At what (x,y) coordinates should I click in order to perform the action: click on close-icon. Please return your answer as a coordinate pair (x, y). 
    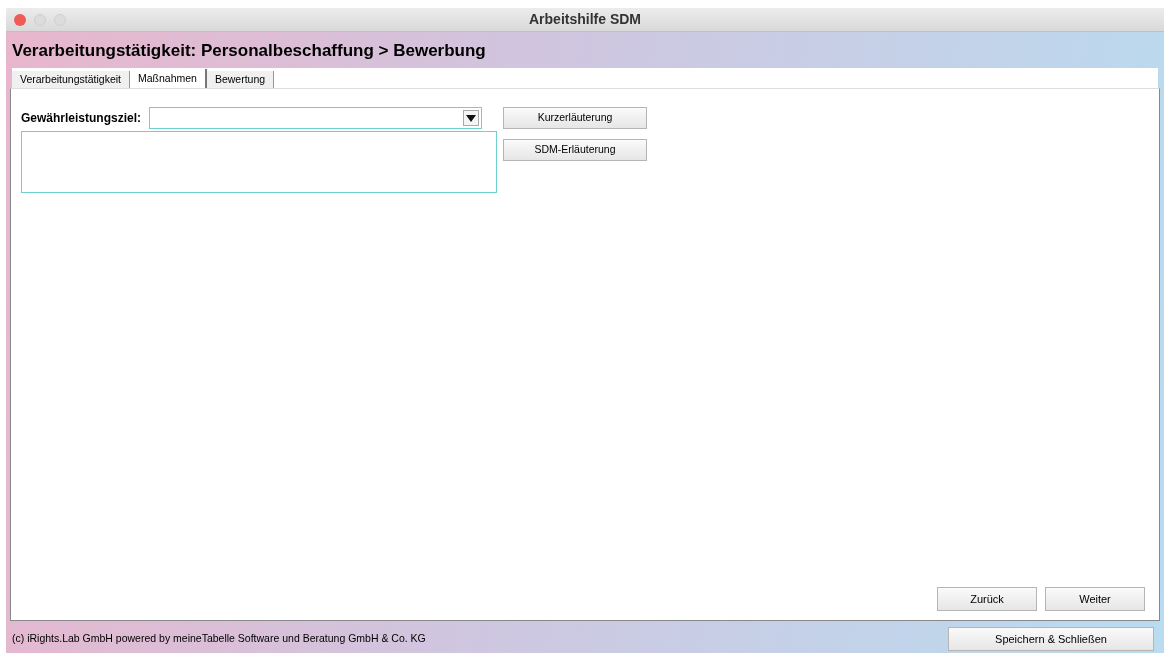
    Looking at the image, I should click on (20, 20).